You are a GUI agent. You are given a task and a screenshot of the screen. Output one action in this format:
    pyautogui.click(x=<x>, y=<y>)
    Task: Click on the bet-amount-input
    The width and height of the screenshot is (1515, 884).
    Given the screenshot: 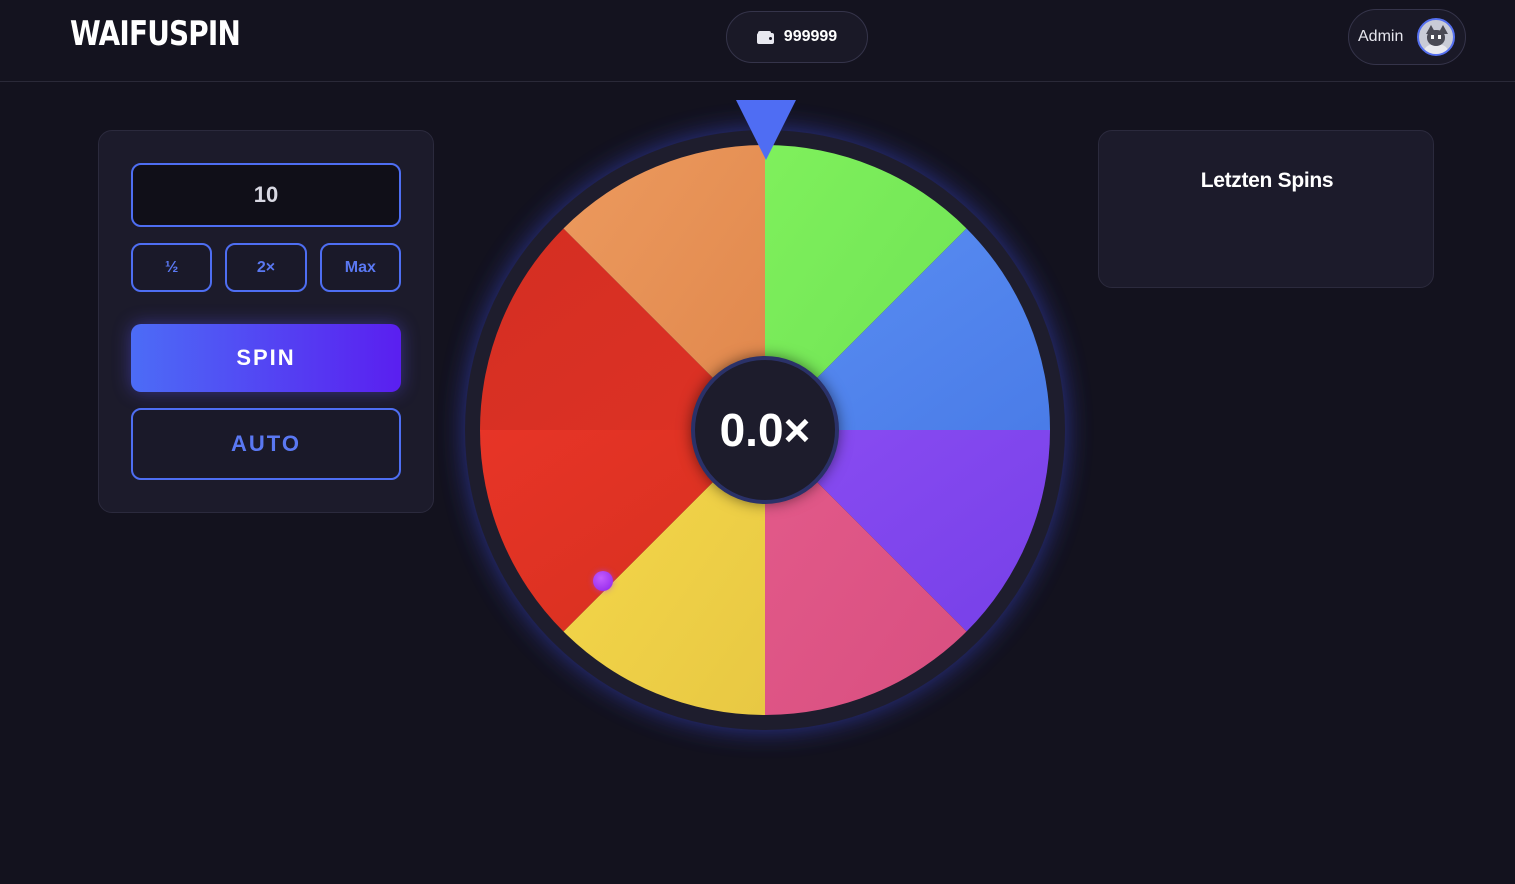 What is the action you would take?
    pyautogui.click(x=266, y=195)
    